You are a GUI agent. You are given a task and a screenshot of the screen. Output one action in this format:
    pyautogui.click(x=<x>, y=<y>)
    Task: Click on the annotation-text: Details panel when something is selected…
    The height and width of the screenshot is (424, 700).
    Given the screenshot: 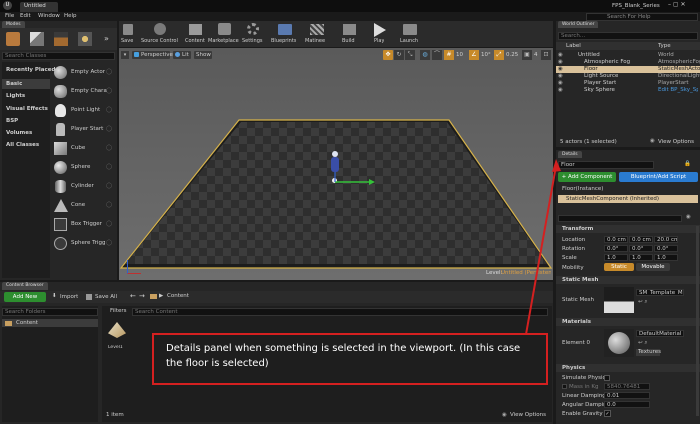 What is the action you would take?
    pyautogui.click(x=343, y=356)
    